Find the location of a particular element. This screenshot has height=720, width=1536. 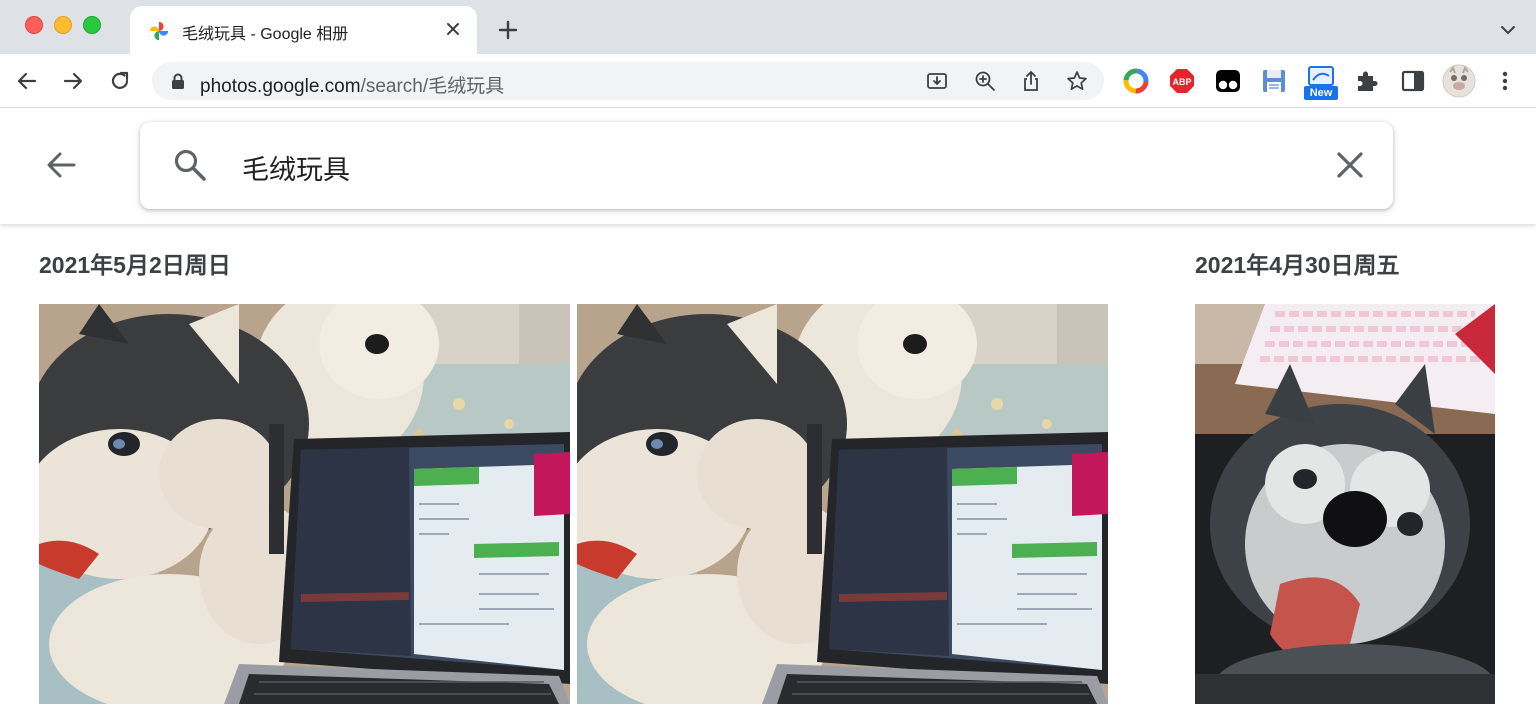

photo-thumbnail is located at coordinates (1345, 504).